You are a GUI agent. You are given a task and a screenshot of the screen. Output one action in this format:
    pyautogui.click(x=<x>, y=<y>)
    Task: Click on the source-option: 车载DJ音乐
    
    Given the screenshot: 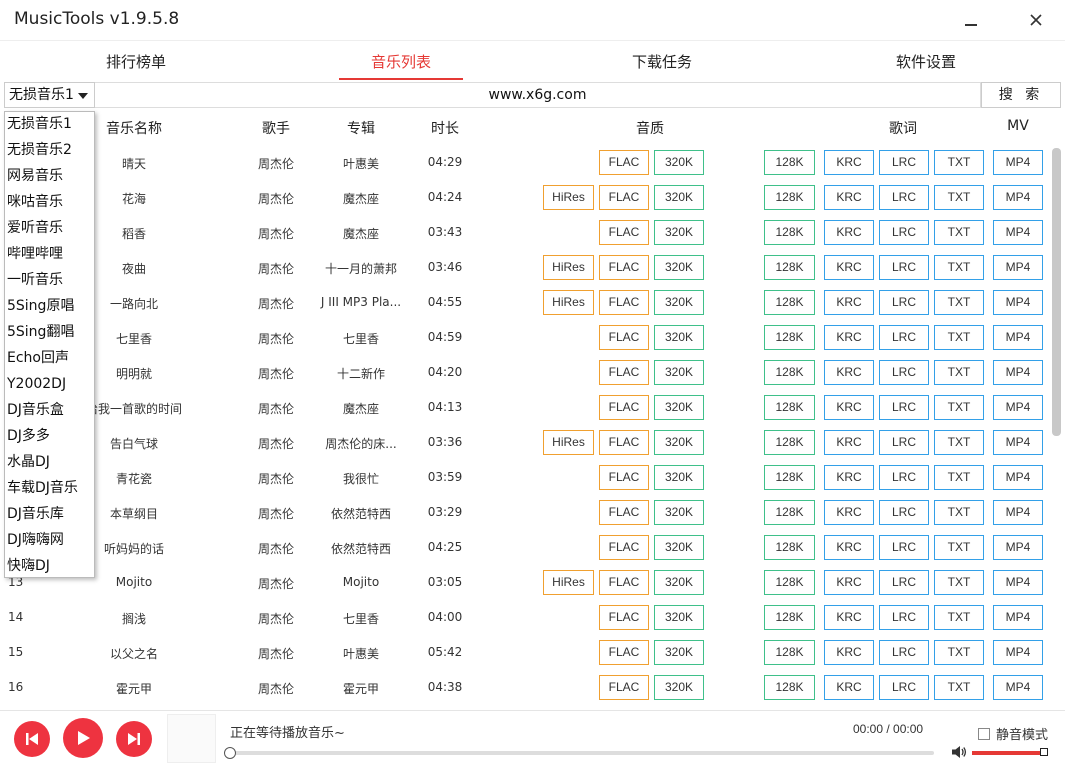 What is the action you would take?
    pyautogui.click(x=42, y=489)
    